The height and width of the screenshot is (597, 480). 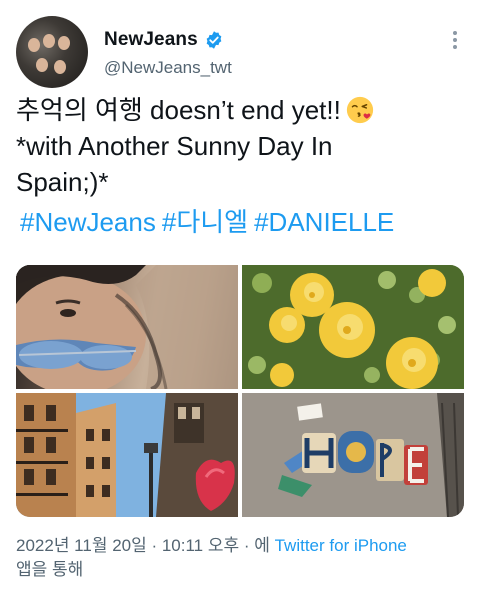 I want to click on verified-badge-icon, so click(x=214, y=40).